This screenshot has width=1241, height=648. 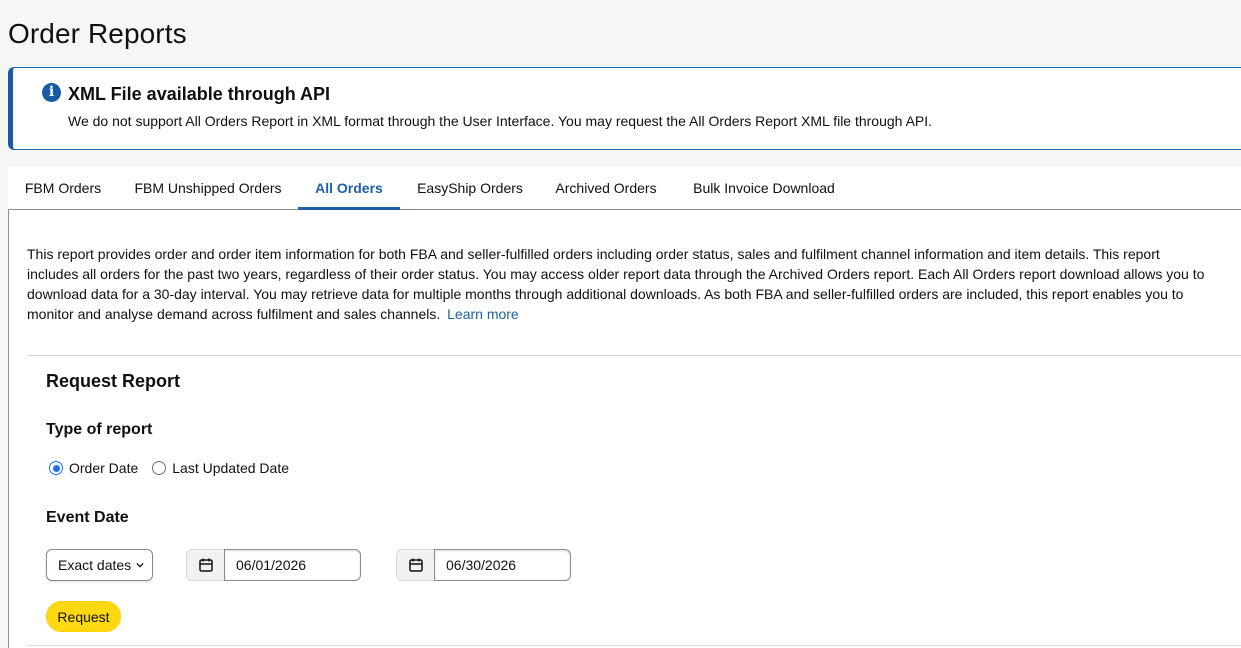 I want to click on request-button: Request, so click(x=83, y=616).